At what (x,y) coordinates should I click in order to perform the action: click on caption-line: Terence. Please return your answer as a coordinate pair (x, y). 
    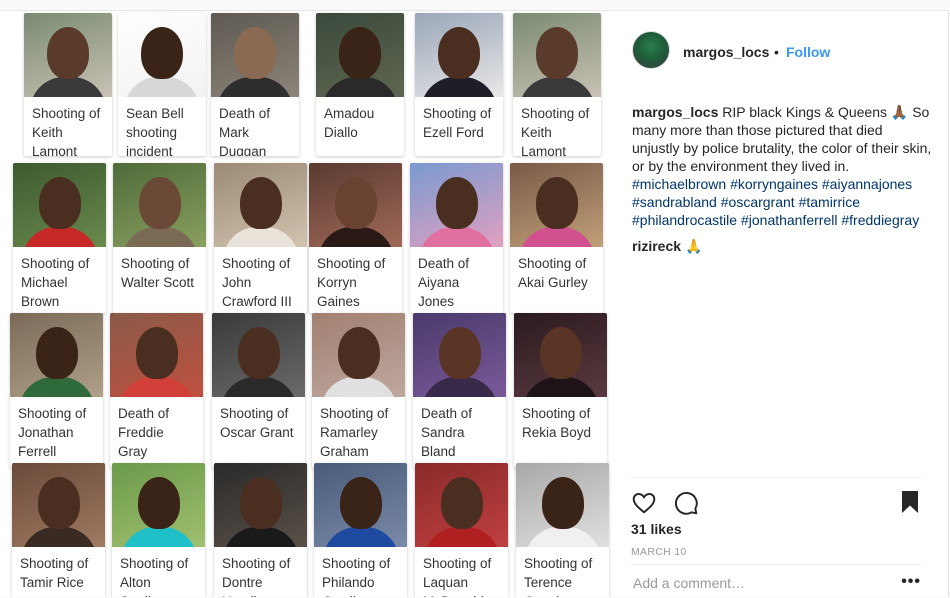
    Looking at the image, I should click on (548, 582).